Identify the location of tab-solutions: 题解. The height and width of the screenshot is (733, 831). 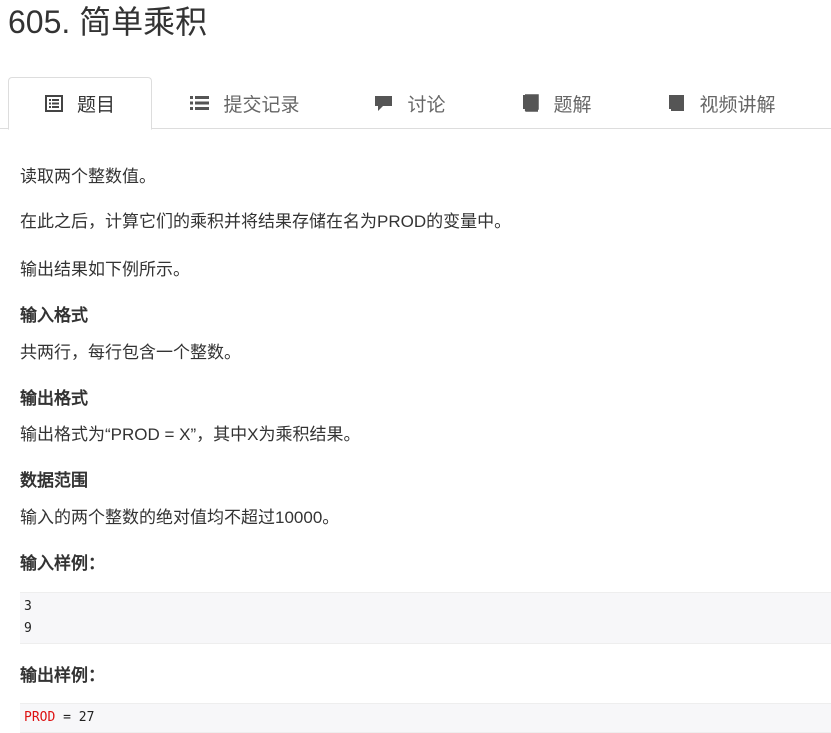
(557, 103).